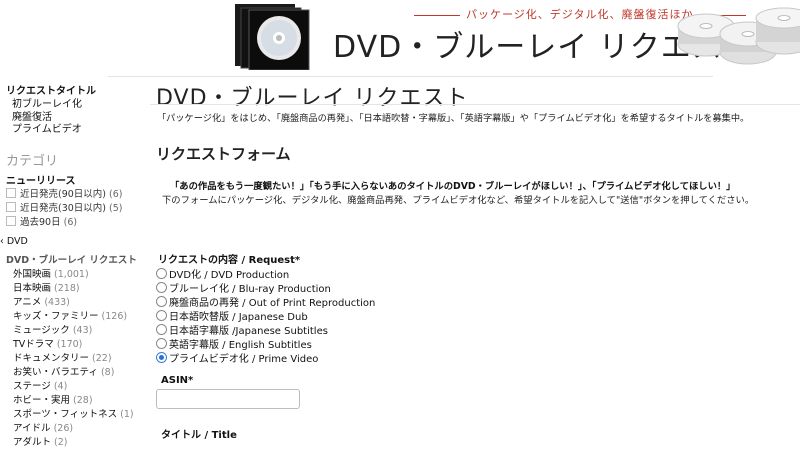 The image size is (800, 450). I want to click on genre-link: ホビー・実用 (28), so click(53, 399).